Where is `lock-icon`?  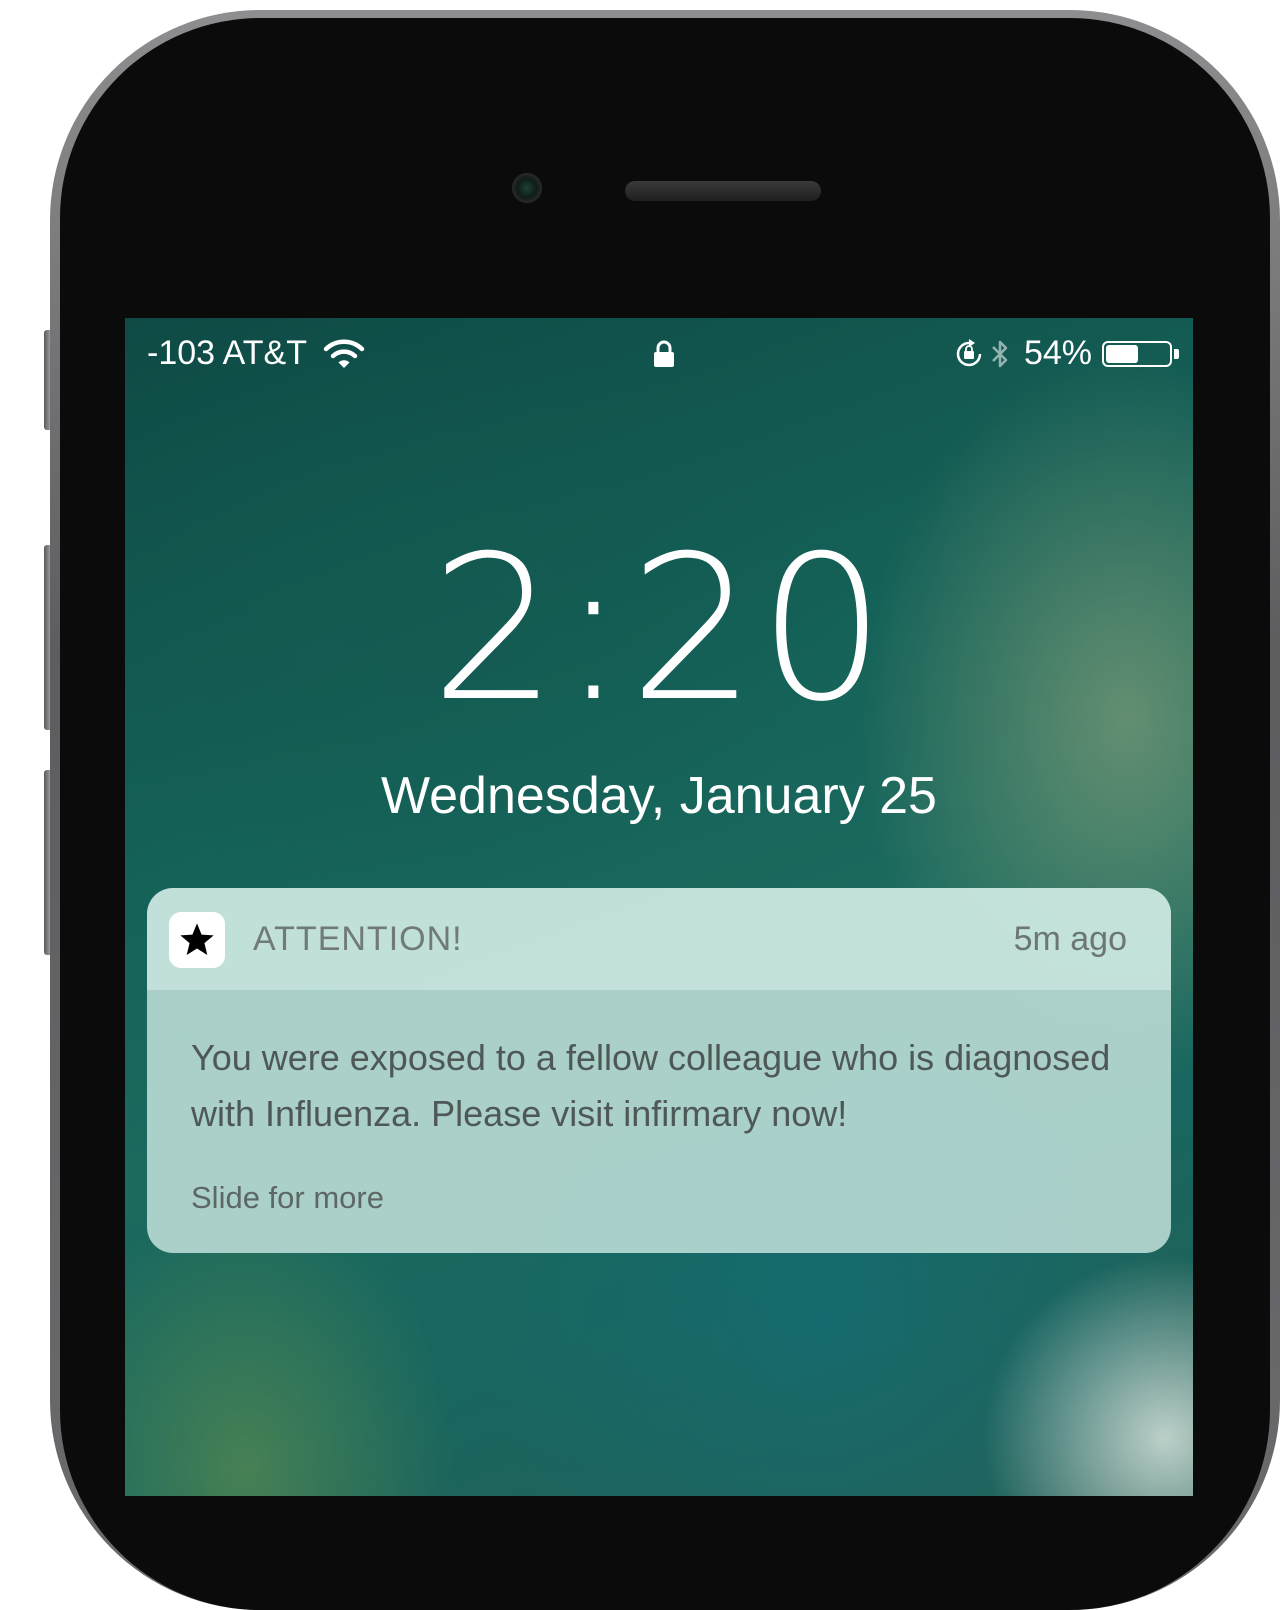 lock-icon is located at coordinates (664, 353).